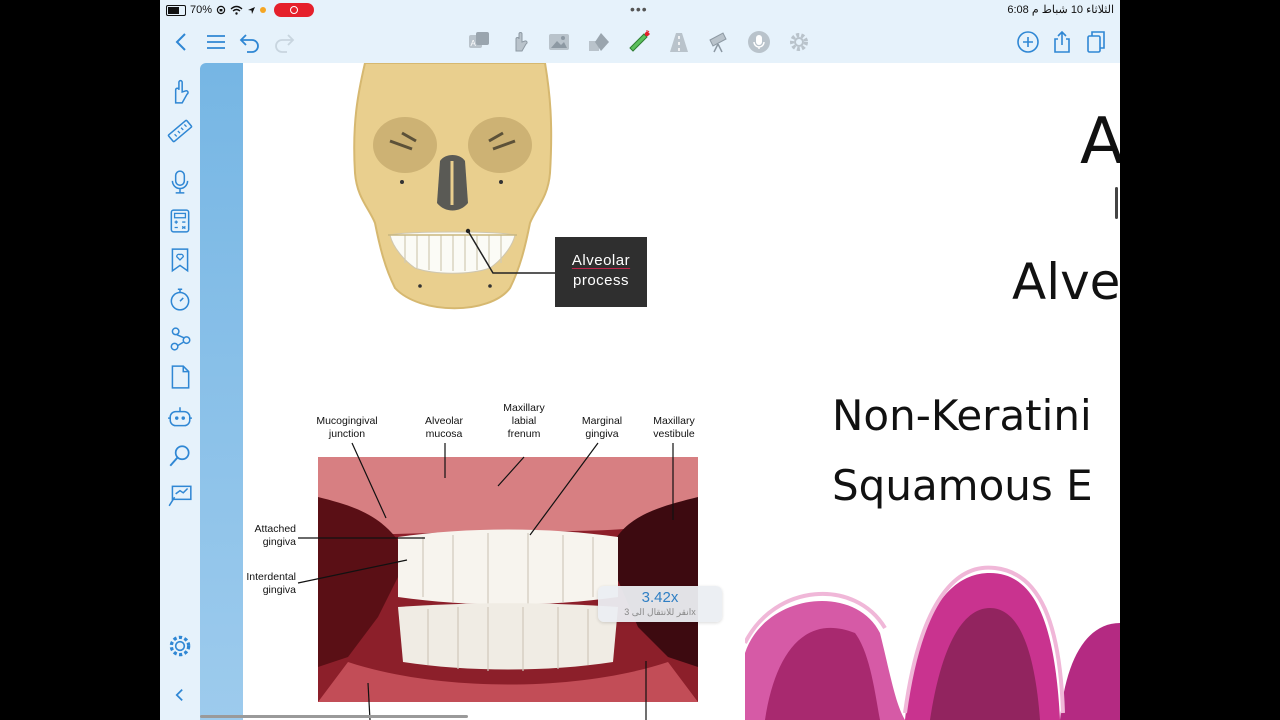 This screenshot has height=720, width=1280. I want to click on battery-icon, so click(176, 10).